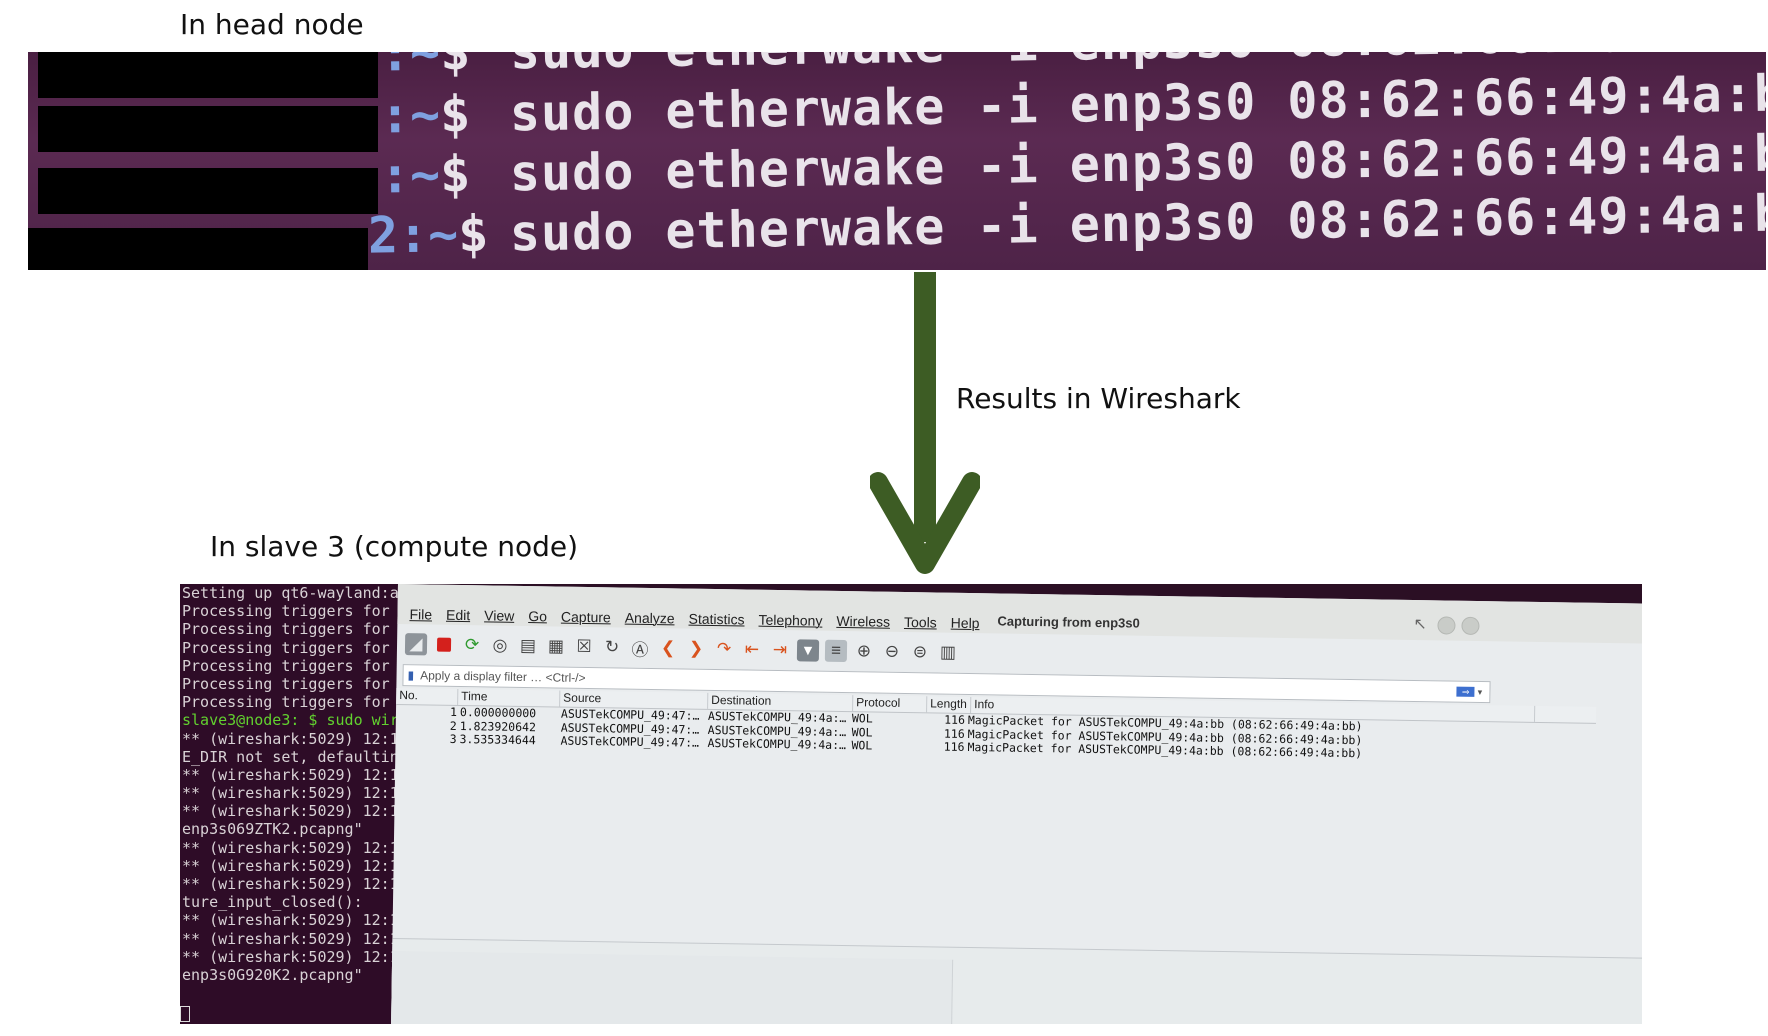 This screenshot has height=1036, width=1768. Describe the element at coordinates (1446, 625) in the screenshot. I see `minimize-button` at that location.